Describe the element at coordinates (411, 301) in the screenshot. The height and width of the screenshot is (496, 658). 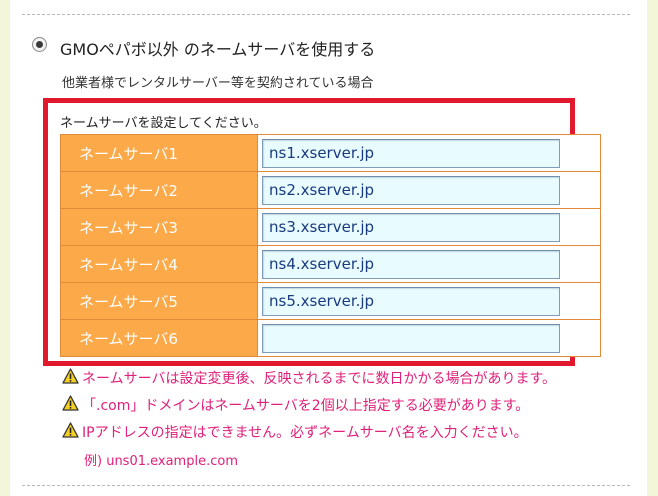
I see `nameserver-input-5: ns5.xserver.jp` at that location.